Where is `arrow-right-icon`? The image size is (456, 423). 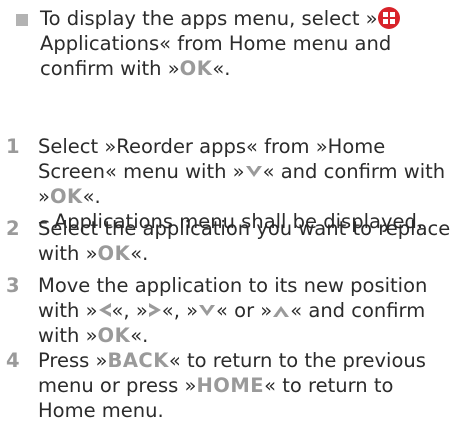 arrow-right-icon is located at coordinates (154, 310).